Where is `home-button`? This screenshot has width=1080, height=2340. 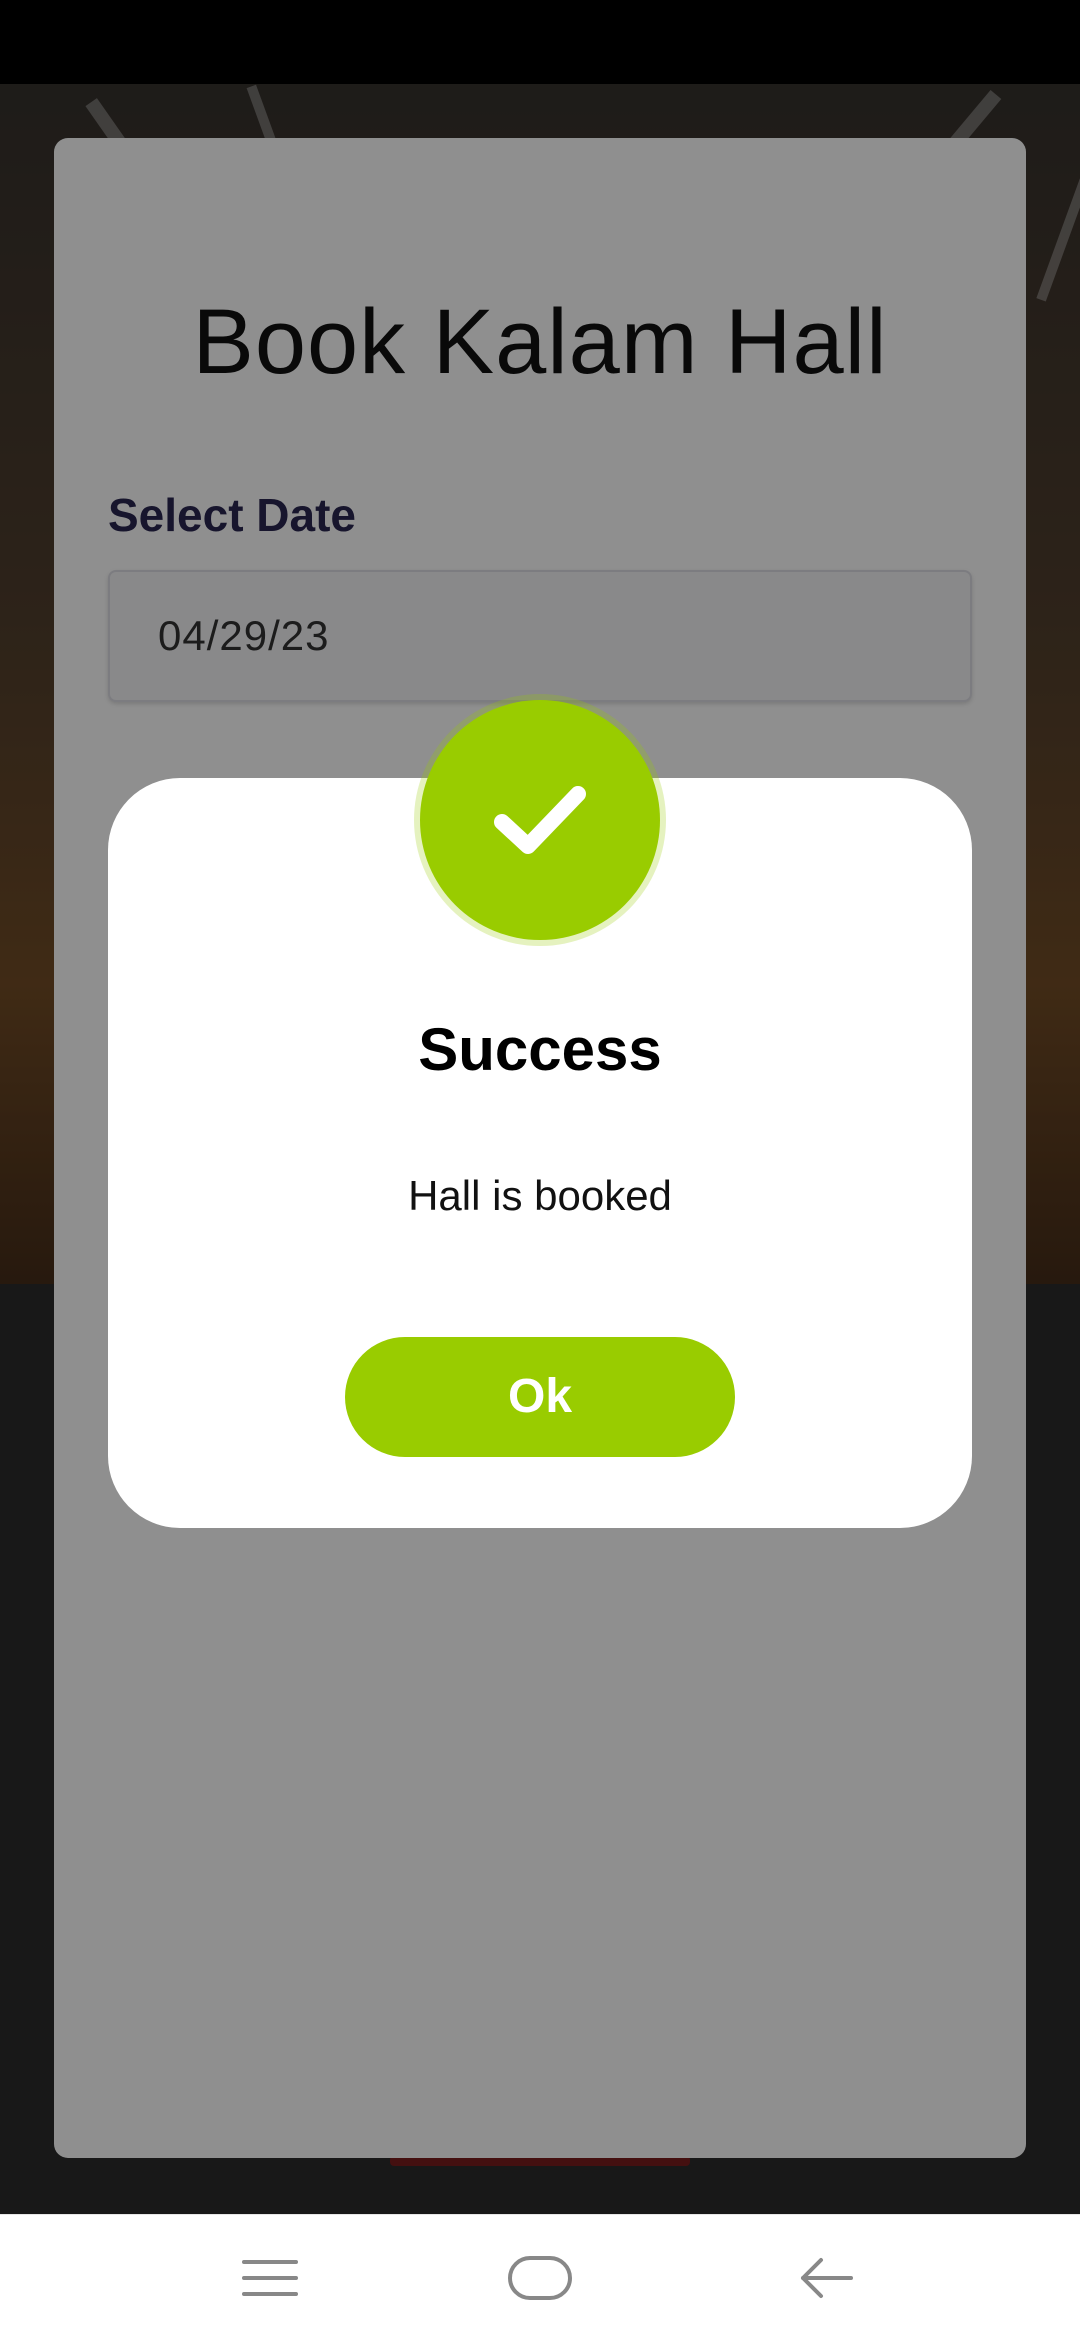 home-button is located at coordinates (540, 2277).